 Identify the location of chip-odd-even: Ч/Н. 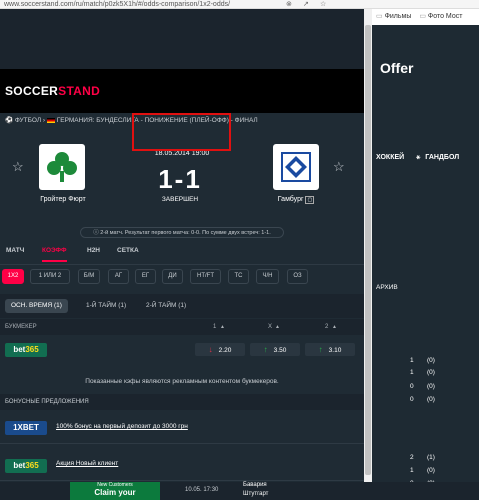
(267, 276).